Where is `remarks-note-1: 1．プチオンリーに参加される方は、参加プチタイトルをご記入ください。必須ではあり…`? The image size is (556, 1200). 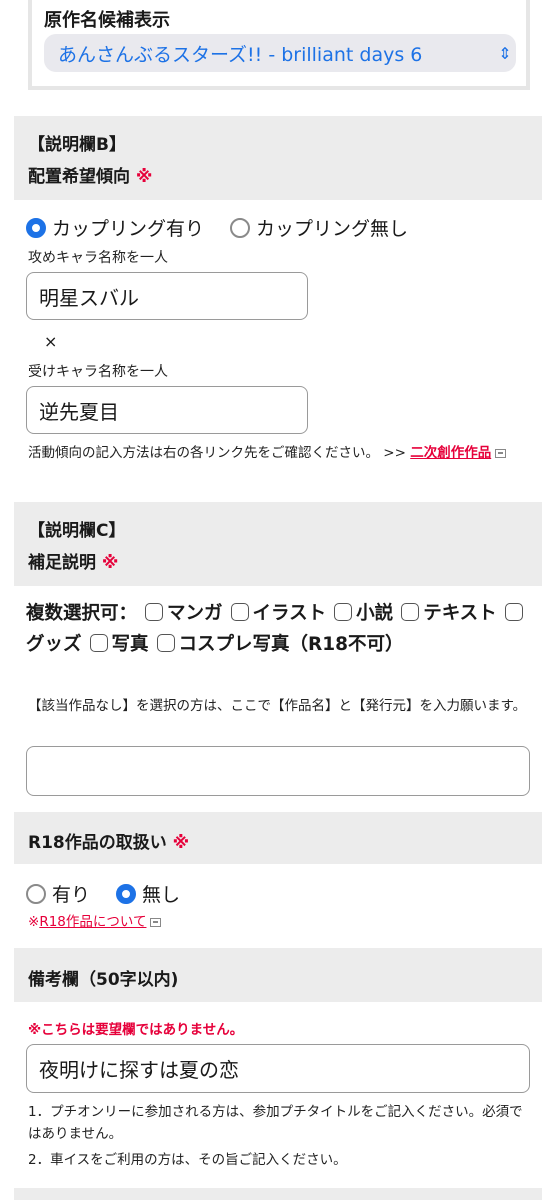 remarks-note-1: 1．プチオンリーに参加される方は、参加プチタイトルをご記入ください。必須ではあり… is located at coordinates (275, 1123).